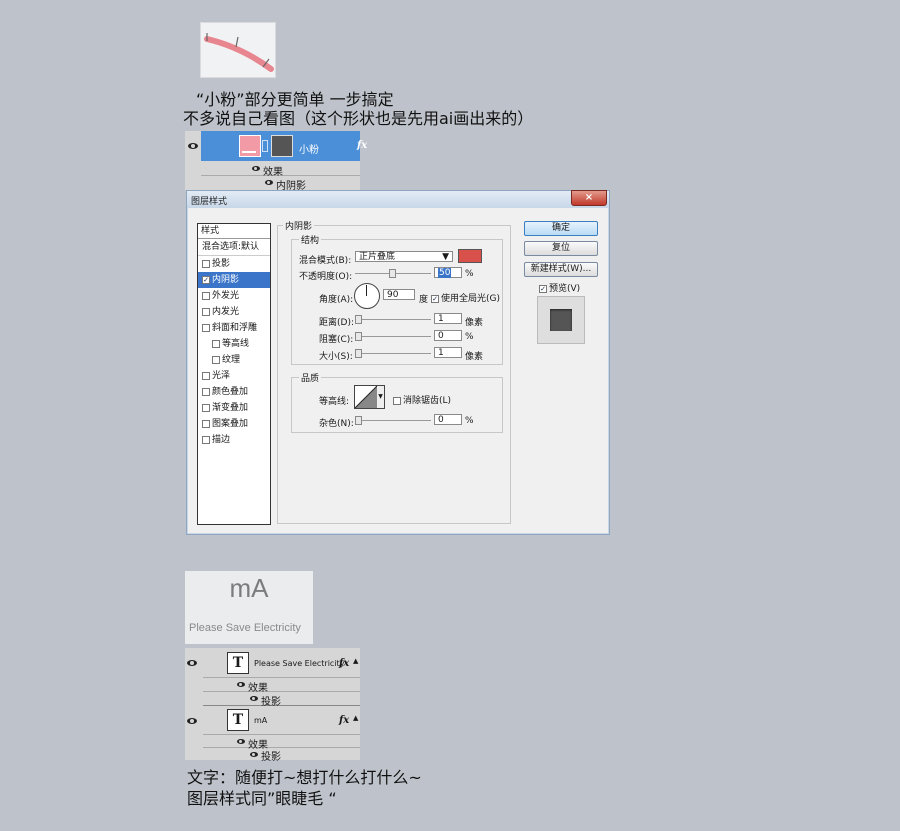 The height and width of the screenshot is (831, 900). What do you see at coordinates (393, 336) in the screenshot?
I see `choke-slider` at bounding box center [393, 336].